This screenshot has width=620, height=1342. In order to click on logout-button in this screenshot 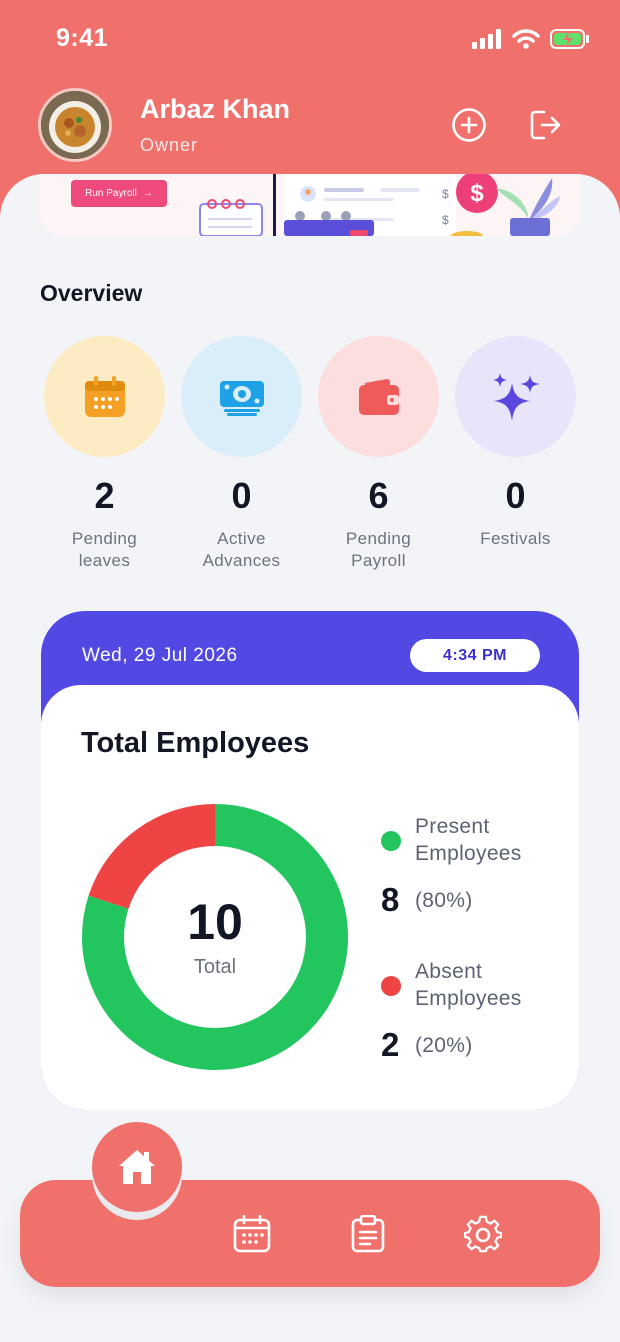, I will do `click(545, 125)`.